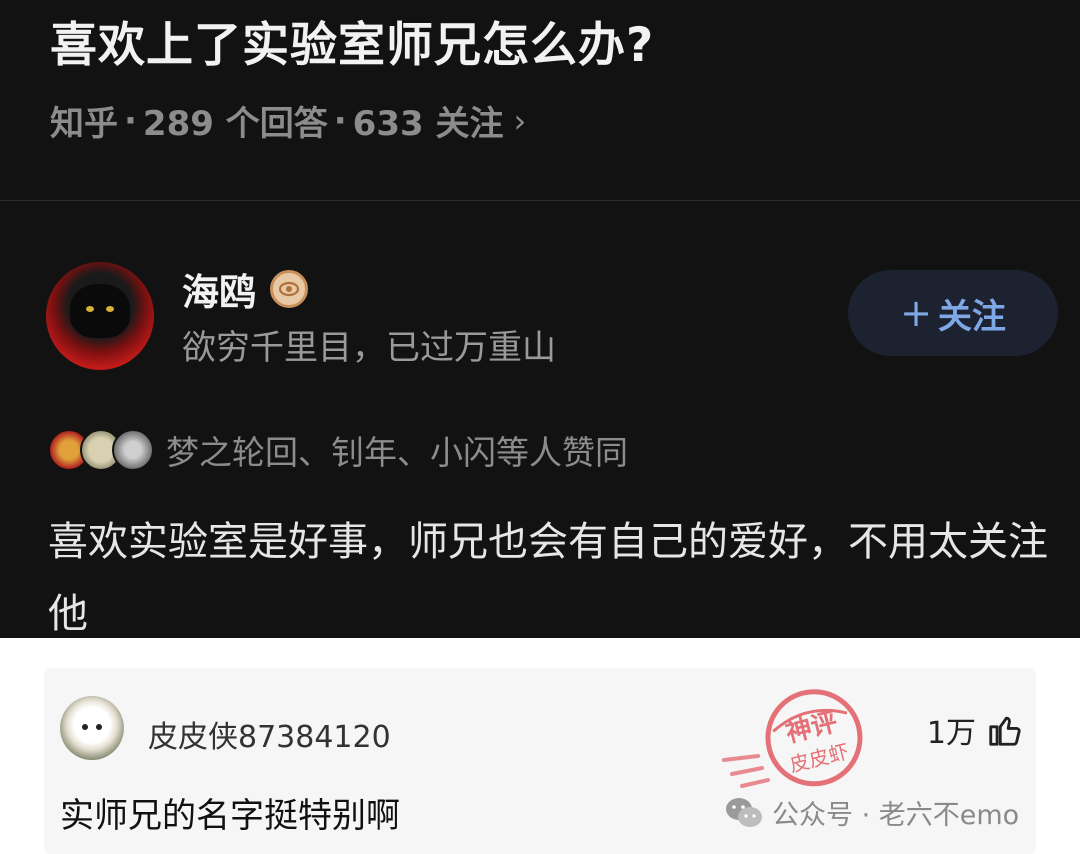  I want to click on like-control: 1万, so click(975, 730).